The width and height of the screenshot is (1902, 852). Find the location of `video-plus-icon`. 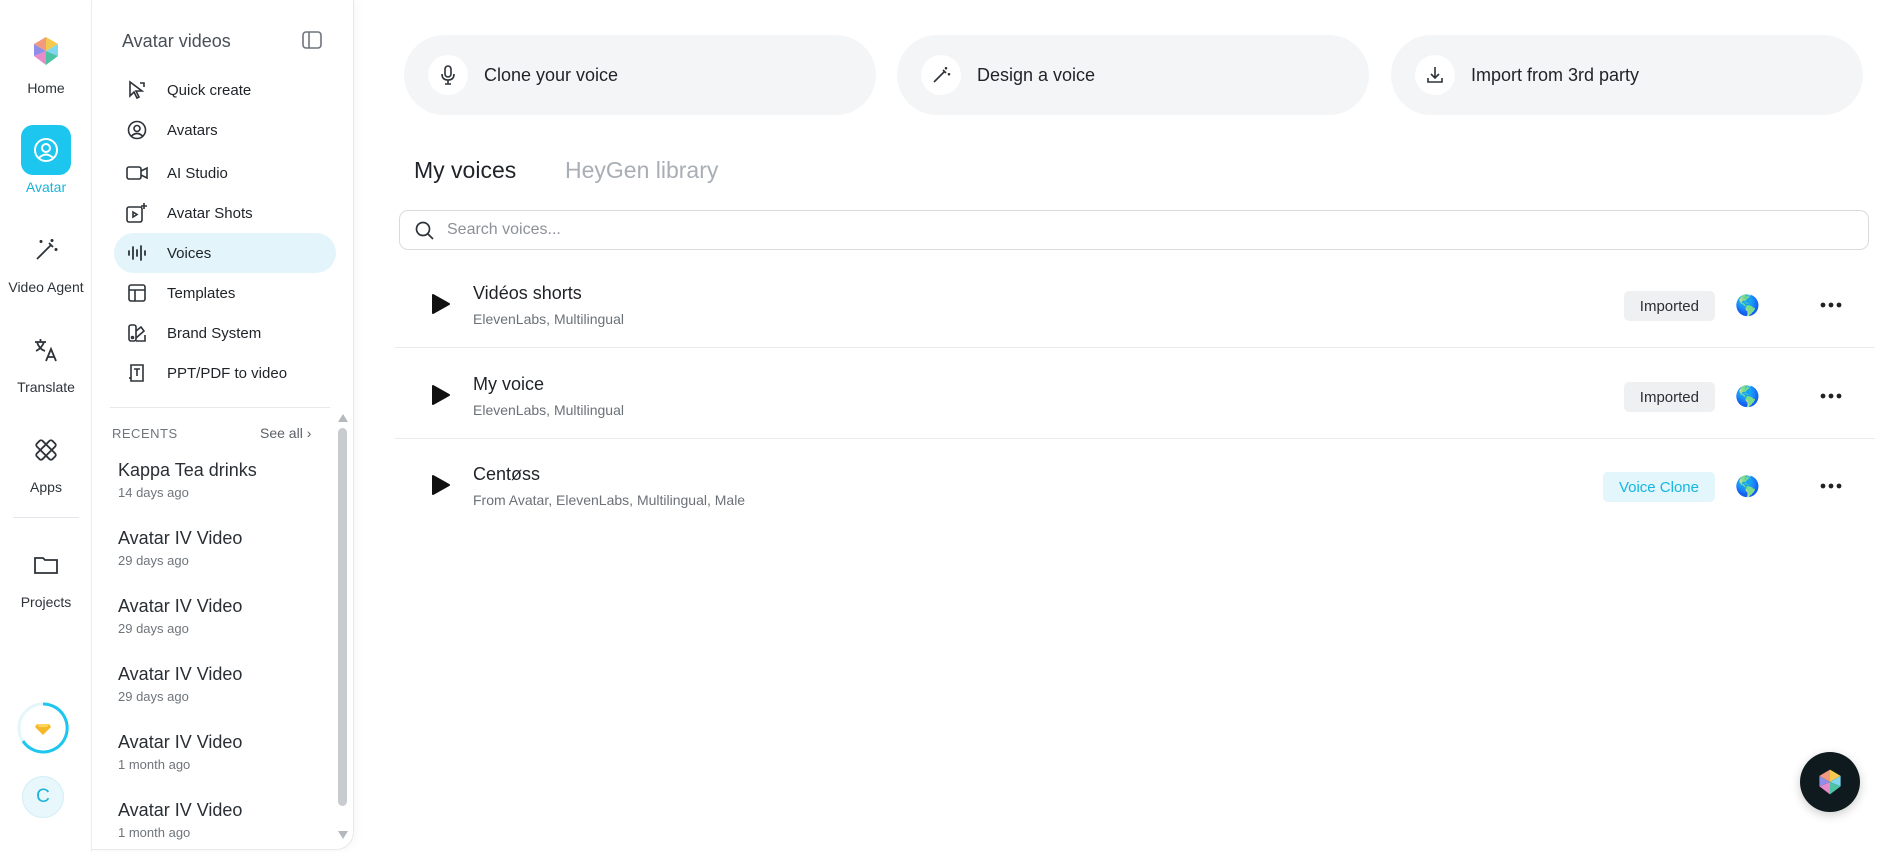

video-plus-icon is located at coordinates (137, 213).